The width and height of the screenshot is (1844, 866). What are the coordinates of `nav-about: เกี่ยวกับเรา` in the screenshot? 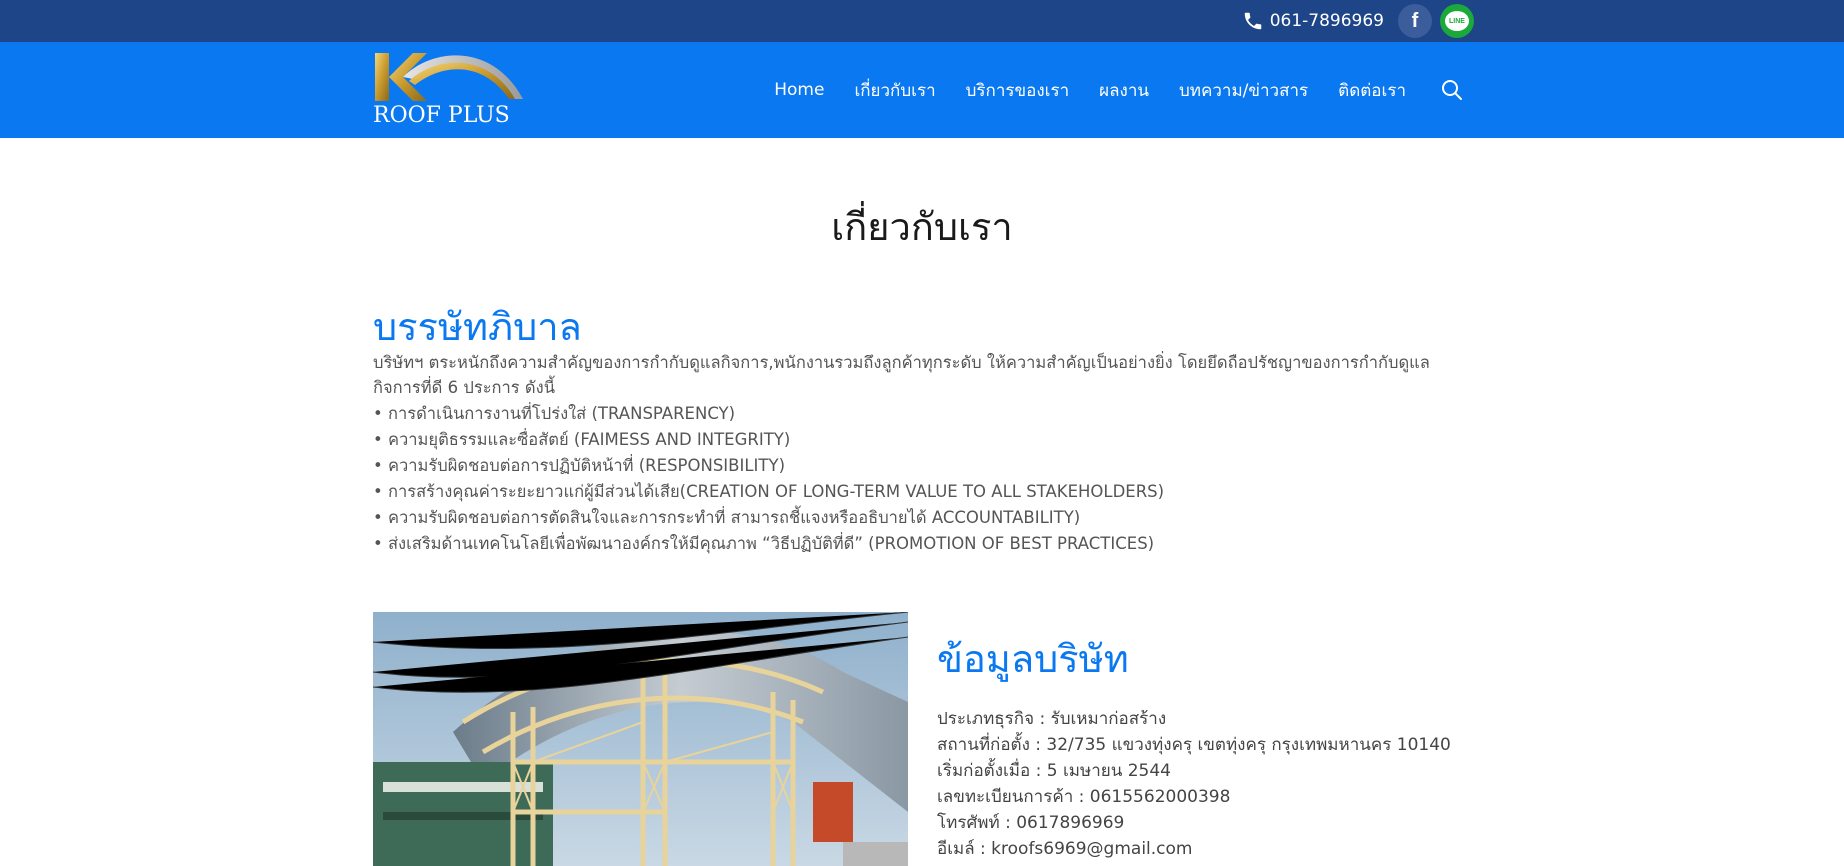 It's located at (894, 90).